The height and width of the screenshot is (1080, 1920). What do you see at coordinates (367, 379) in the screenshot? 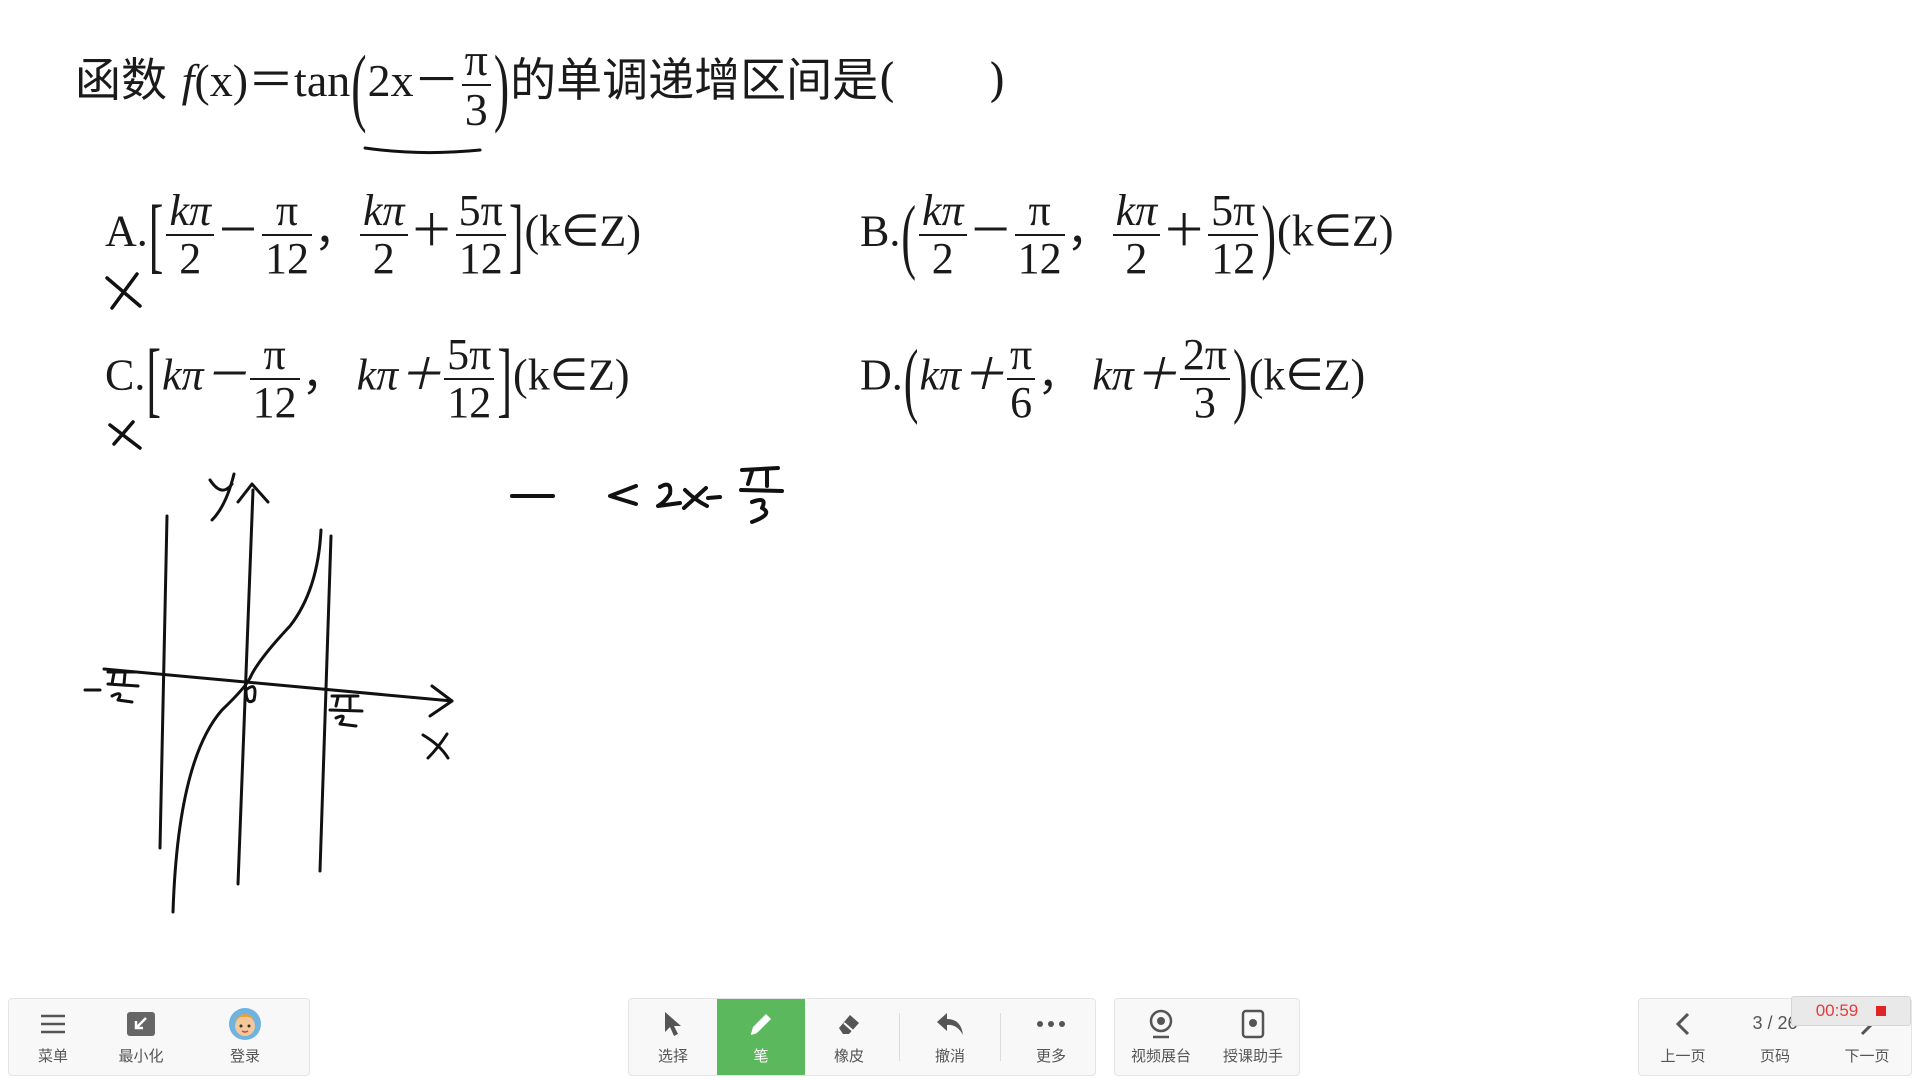
I see `option-c: C.[kπ－ π 12， kπ＋ 5π 12](k∈Z)` at bounding box center [367, 379].